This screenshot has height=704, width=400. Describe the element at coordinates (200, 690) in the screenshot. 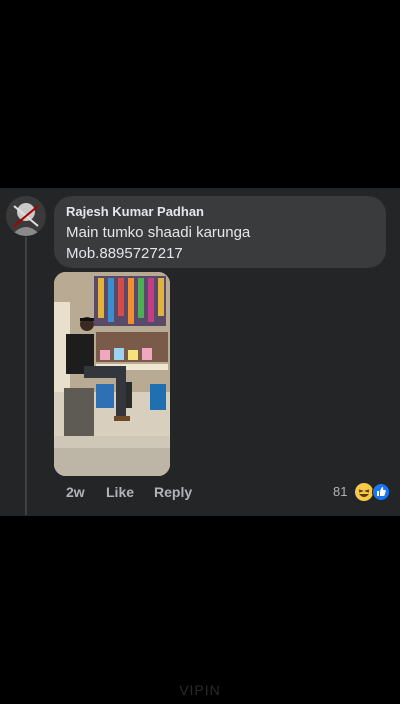

I see `watermark: VIPIN` at that location.